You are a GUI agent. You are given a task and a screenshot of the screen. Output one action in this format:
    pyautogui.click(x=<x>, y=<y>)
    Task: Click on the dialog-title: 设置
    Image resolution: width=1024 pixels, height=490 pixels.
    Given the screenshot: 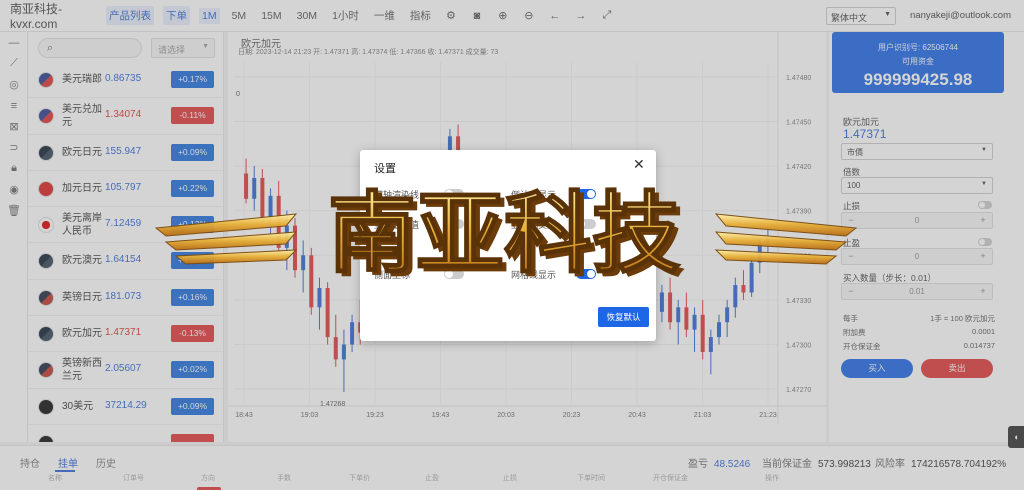 What is the action you would take?
    pyautogui.click(x=385, y=169)
    